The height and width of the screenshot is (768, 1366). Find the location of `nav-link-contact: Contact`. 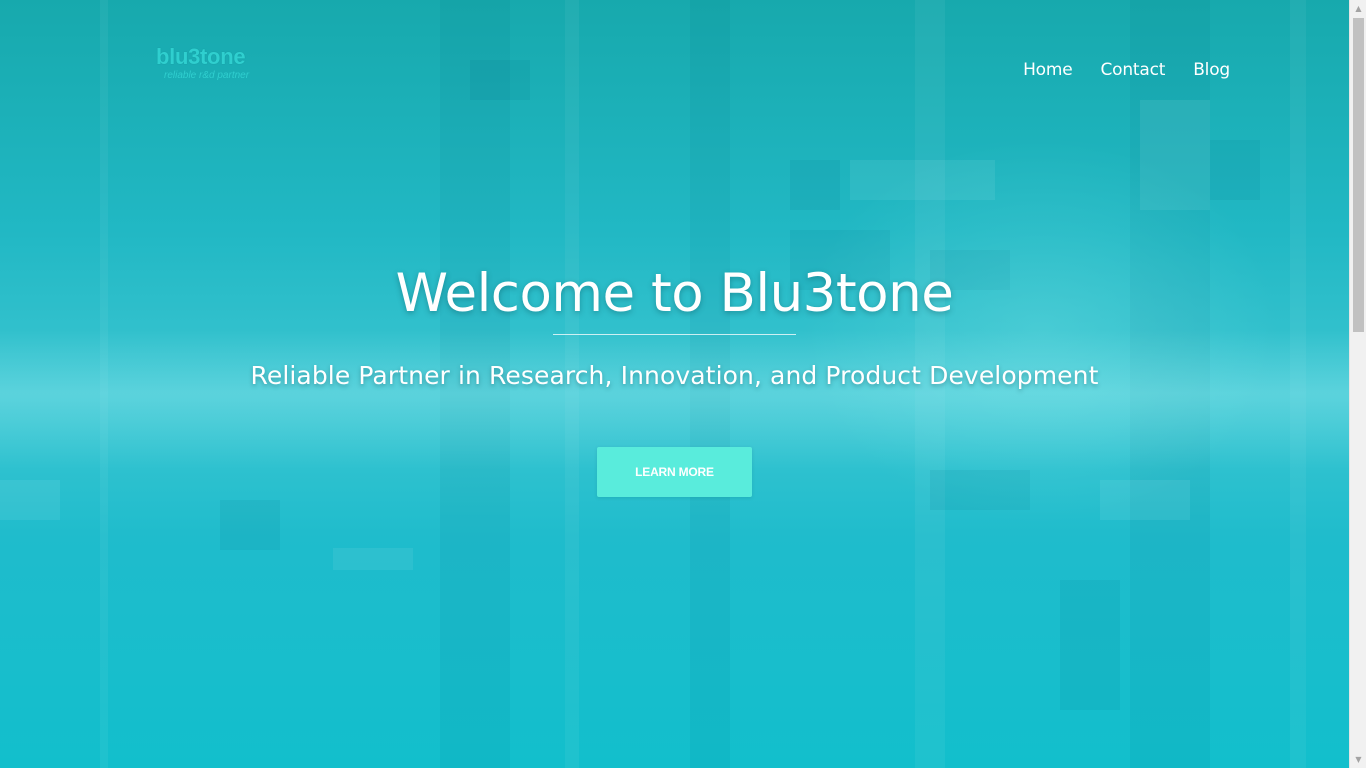

nav-link-contact: Contact is located at coordinates (1132, 70).